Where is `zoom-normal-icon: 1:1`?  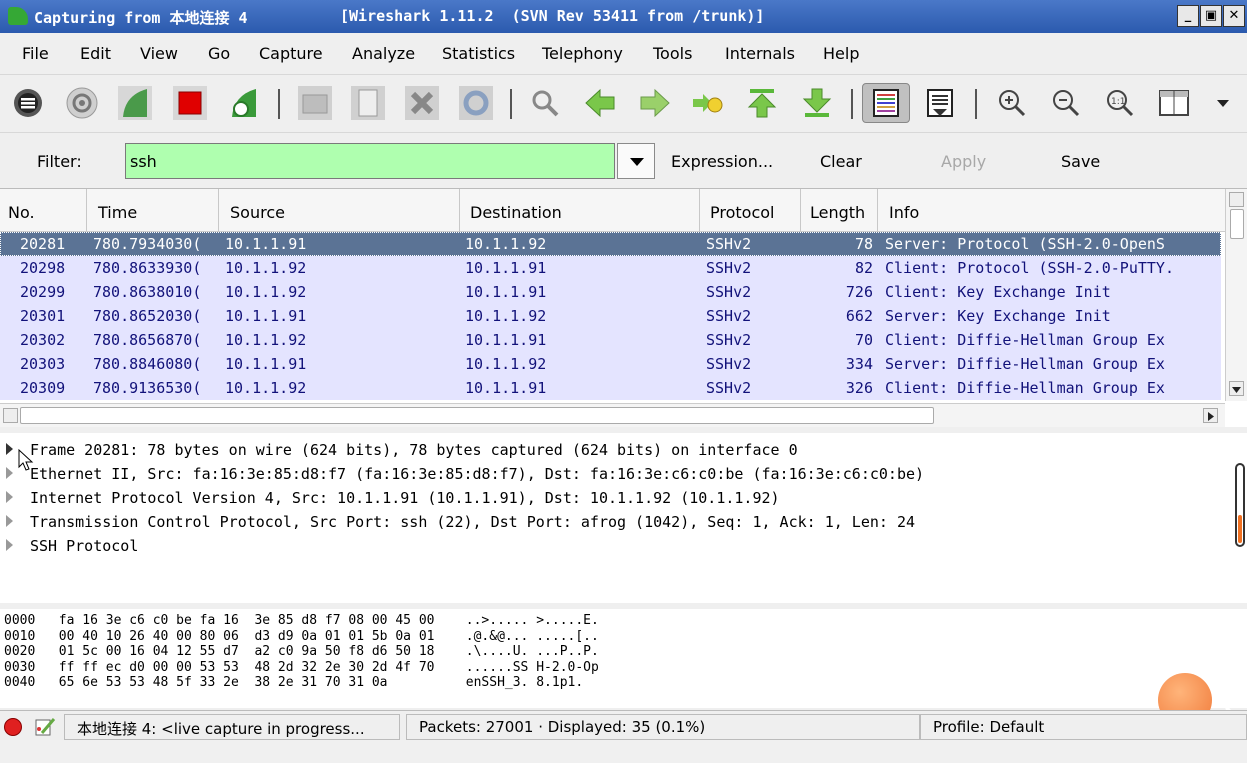
zoom-normal-icon: 1:1 is located at coordinates (1120, 103).